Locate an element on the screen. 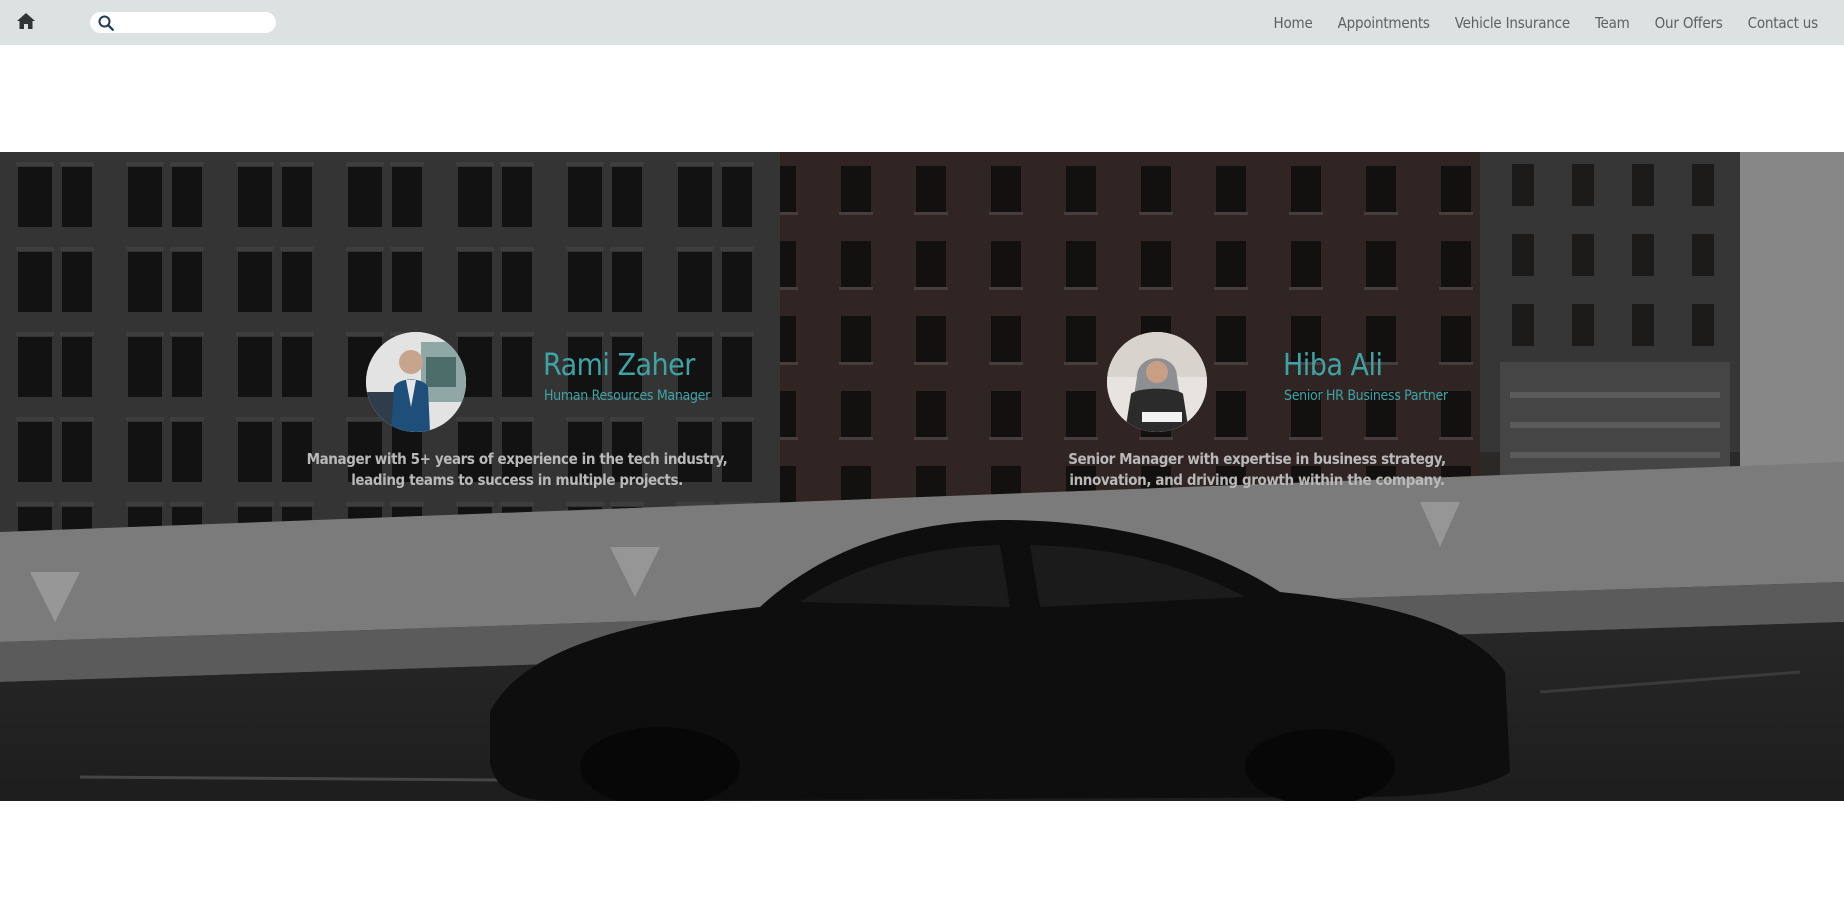 This screenshot has width=1844, height=915. nav-link-our-offers: Our Offers is located at coordinates (1689, 23).